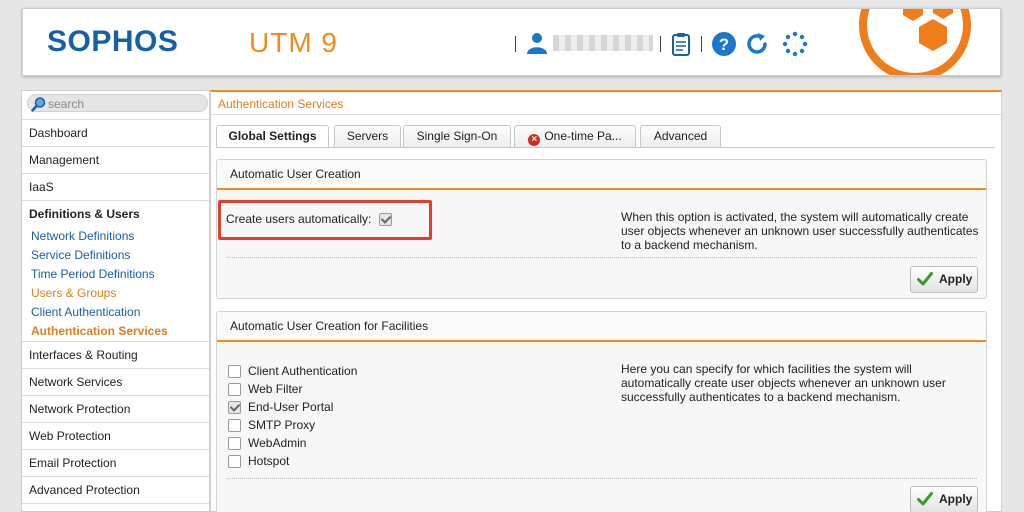  I want to click on error-icon: ×, so click(534, 140).